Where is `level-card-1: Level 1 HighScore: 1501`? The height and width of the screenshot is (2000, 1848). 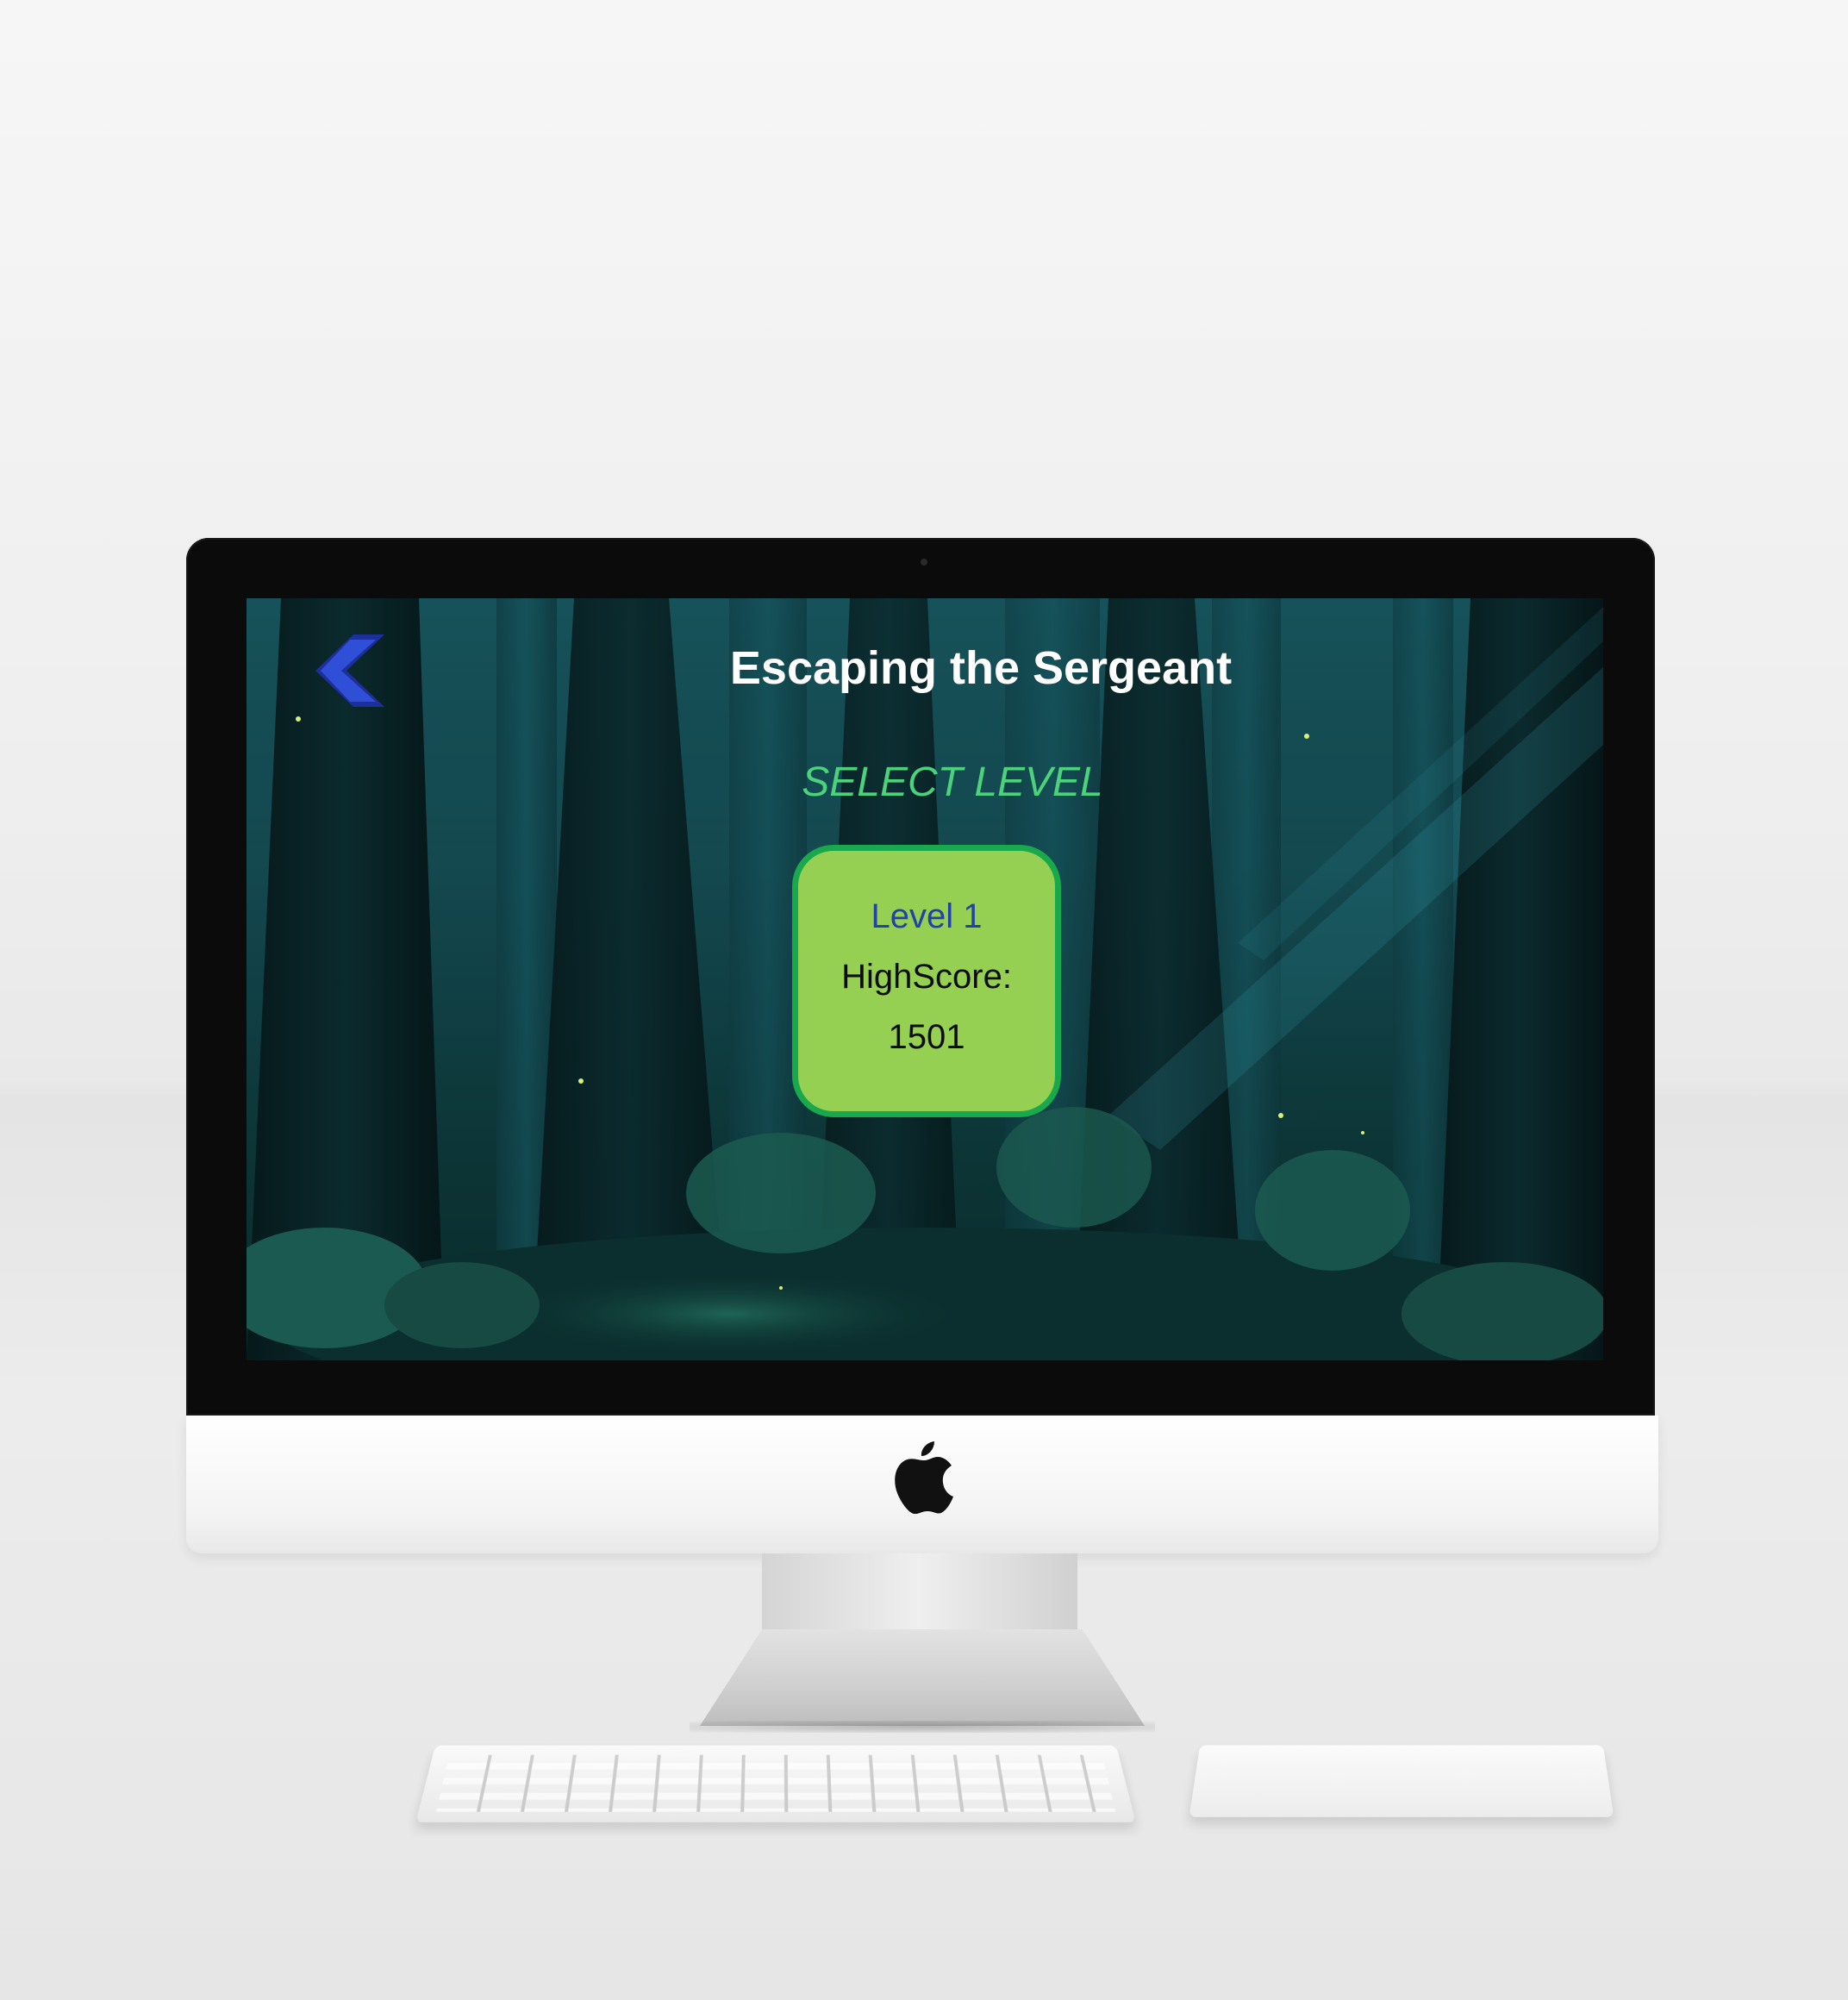
level-card-1: Level 1 HighScore: 1501 is located at coordinates (926, 981).